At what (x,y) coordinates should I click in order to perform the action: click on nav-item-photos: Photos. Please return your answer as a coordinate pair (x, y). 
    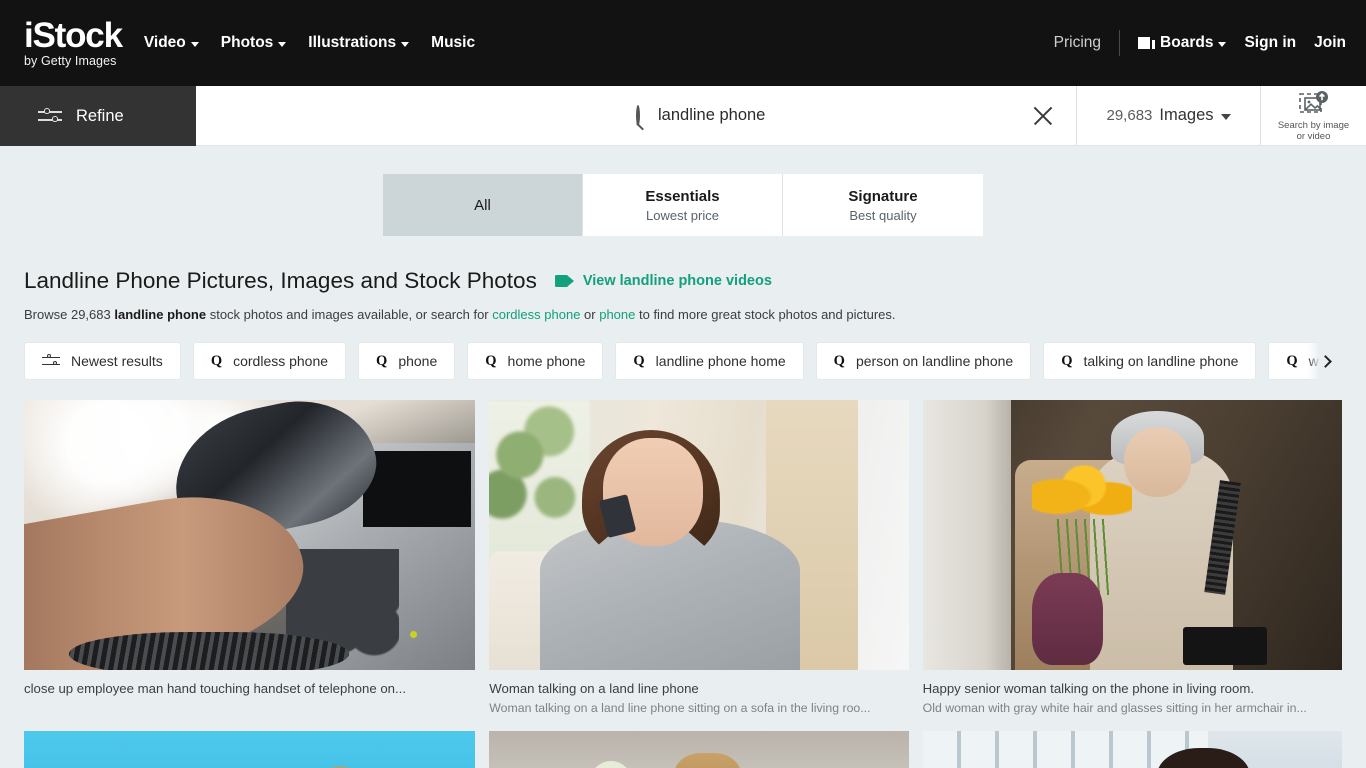
    Looking at the image, I should click on (254, 43).